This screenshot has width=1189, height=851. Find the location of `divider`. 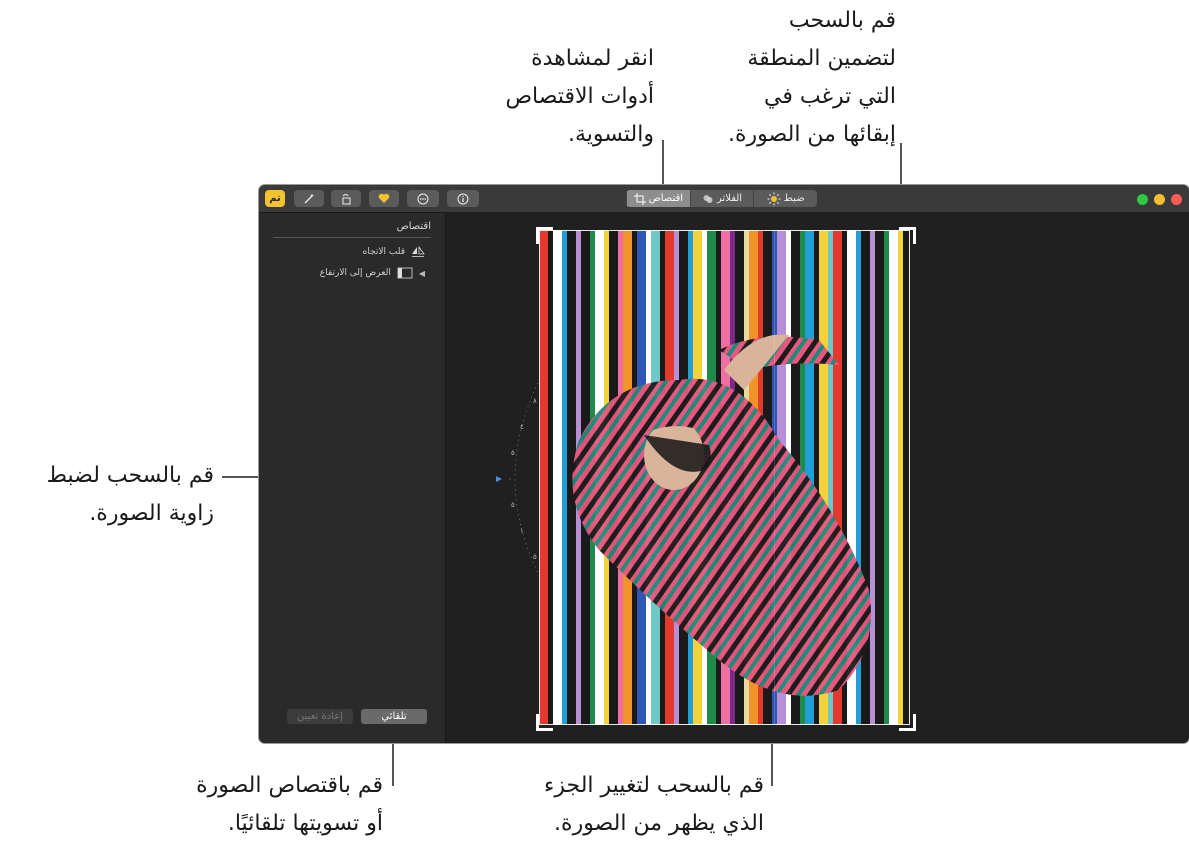

divider is located at coordinates (352, 237).